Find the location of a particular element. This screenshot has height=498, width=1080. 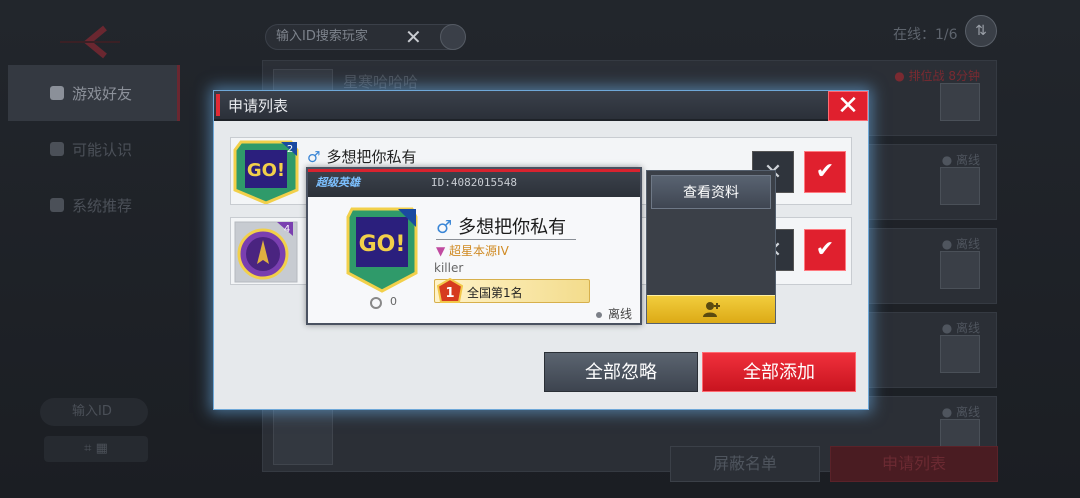

scan-qr-button: ⌗ ▦ is located at coordinates (96, 449).